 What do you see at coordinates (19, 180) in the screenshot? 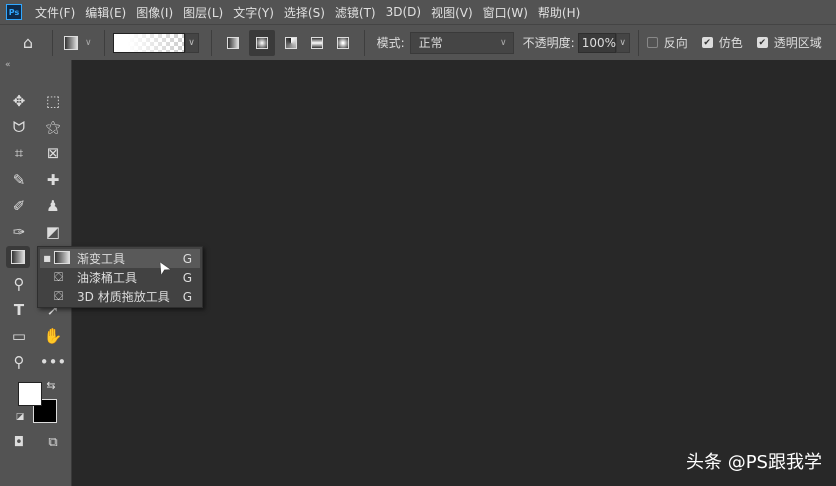
I see `eyedropper-icon: ✎` at bounding box center [19, 180].